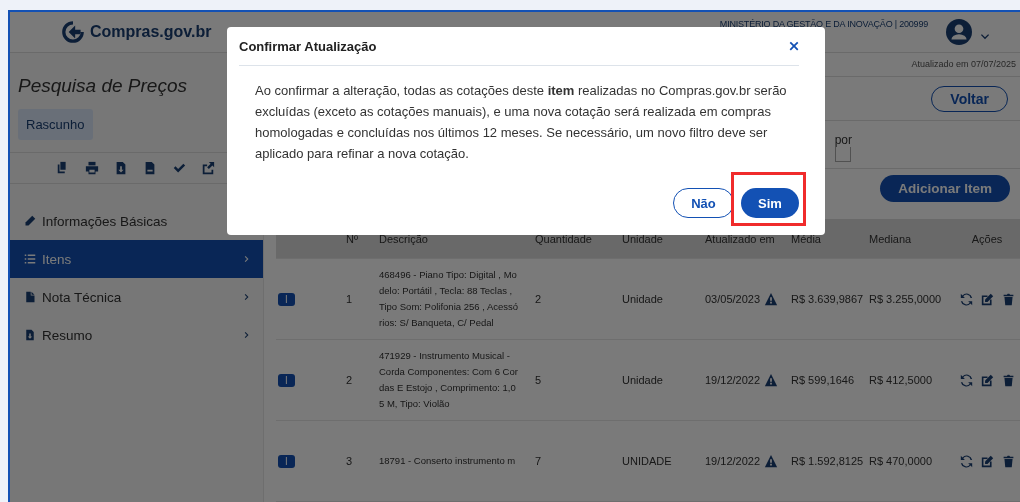 This screenshot has height=502, width=1020. I want to click on check-icon, so click(179, 168).